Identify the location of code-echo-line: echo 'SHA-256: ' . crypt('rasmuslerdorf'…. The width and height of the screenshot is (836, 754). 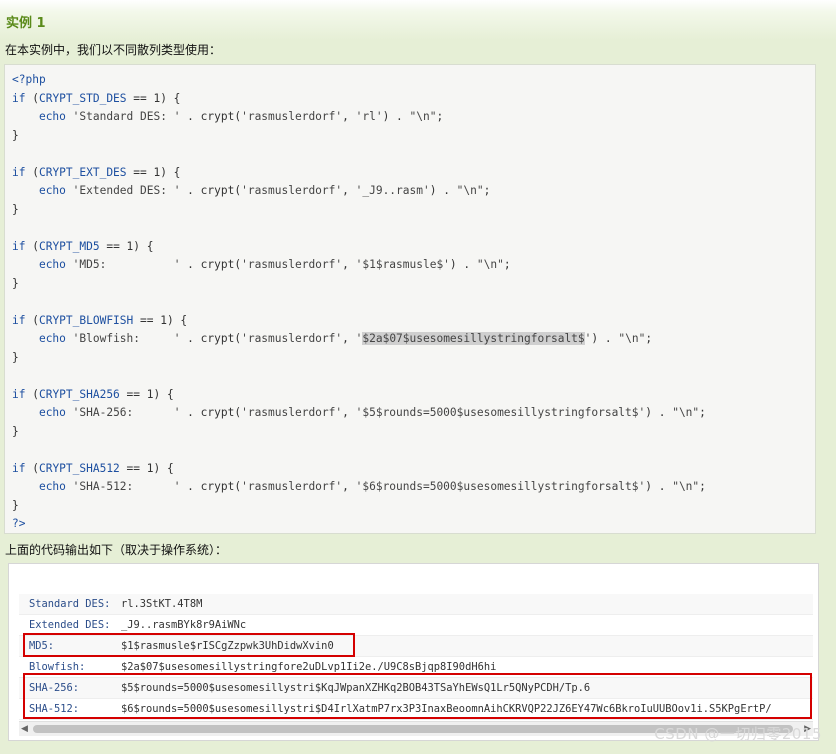
(372, 412).